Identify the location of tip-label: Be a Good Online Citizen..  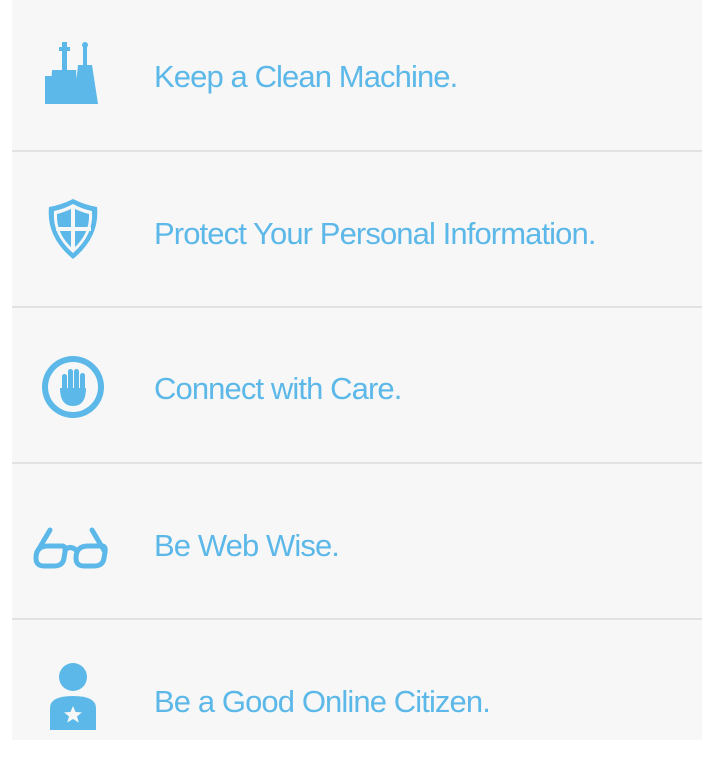
(322, 701).